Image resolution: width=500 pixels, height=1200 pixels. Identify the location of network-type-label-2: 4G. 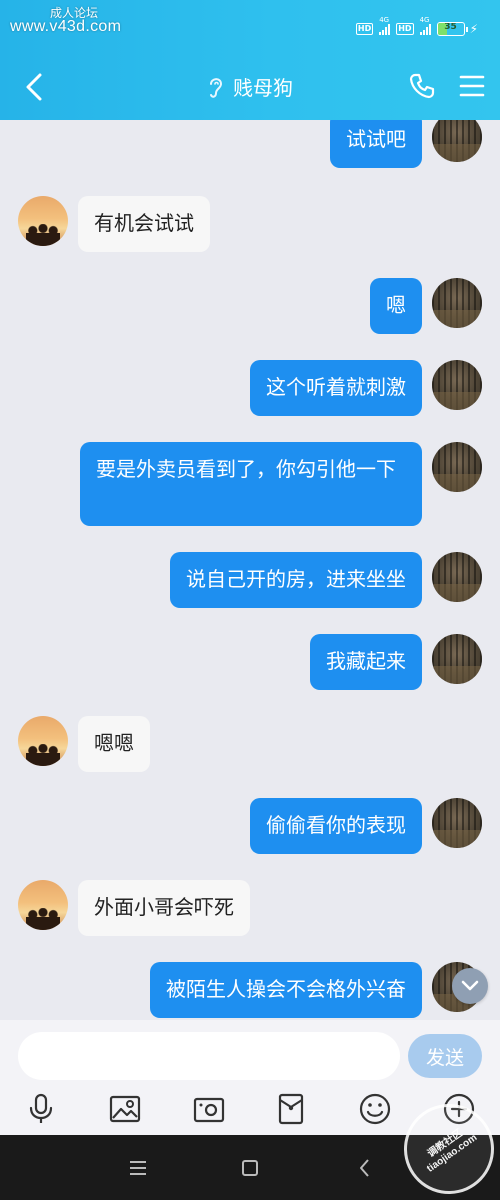
(424, 20).